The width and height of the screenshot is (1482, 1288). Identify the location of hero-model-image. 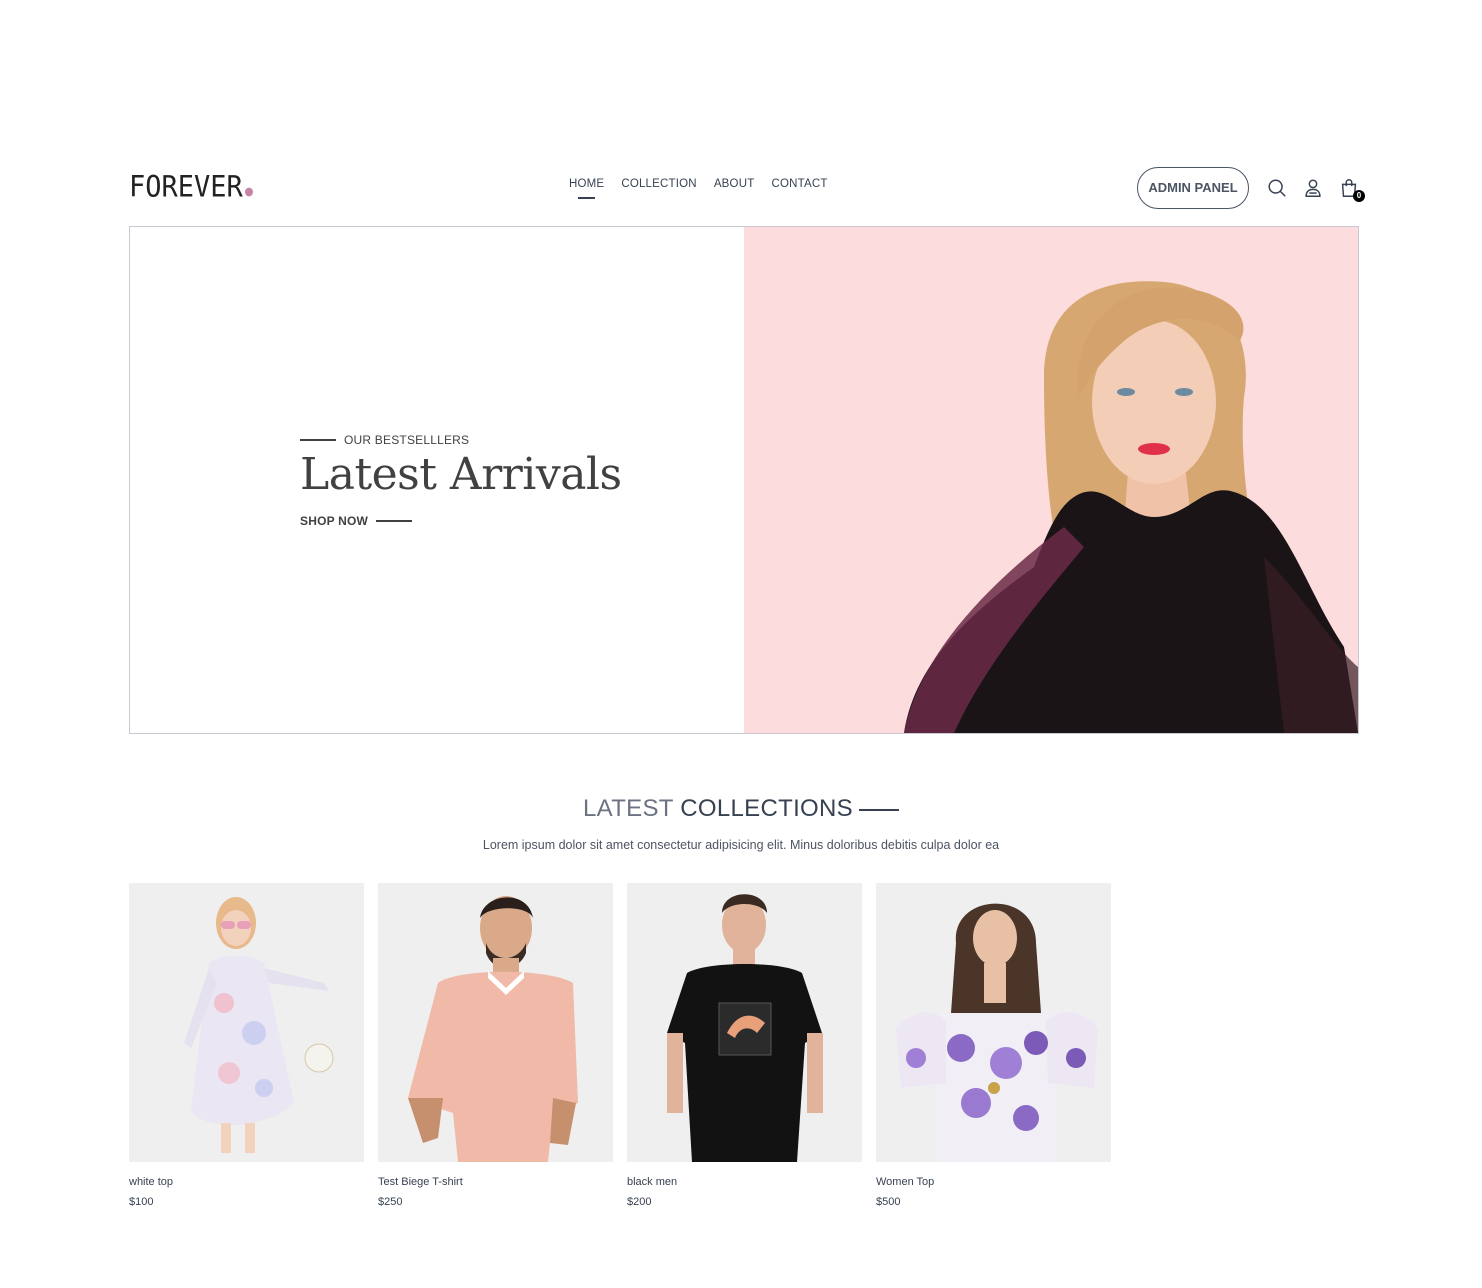
(1131, 507).